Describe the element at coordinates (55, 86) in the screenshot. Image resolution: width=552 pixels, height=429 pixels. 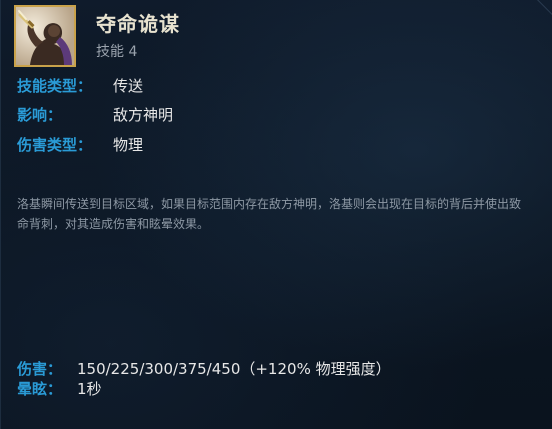
I see `attribute-label: 技能类型：` at that location.